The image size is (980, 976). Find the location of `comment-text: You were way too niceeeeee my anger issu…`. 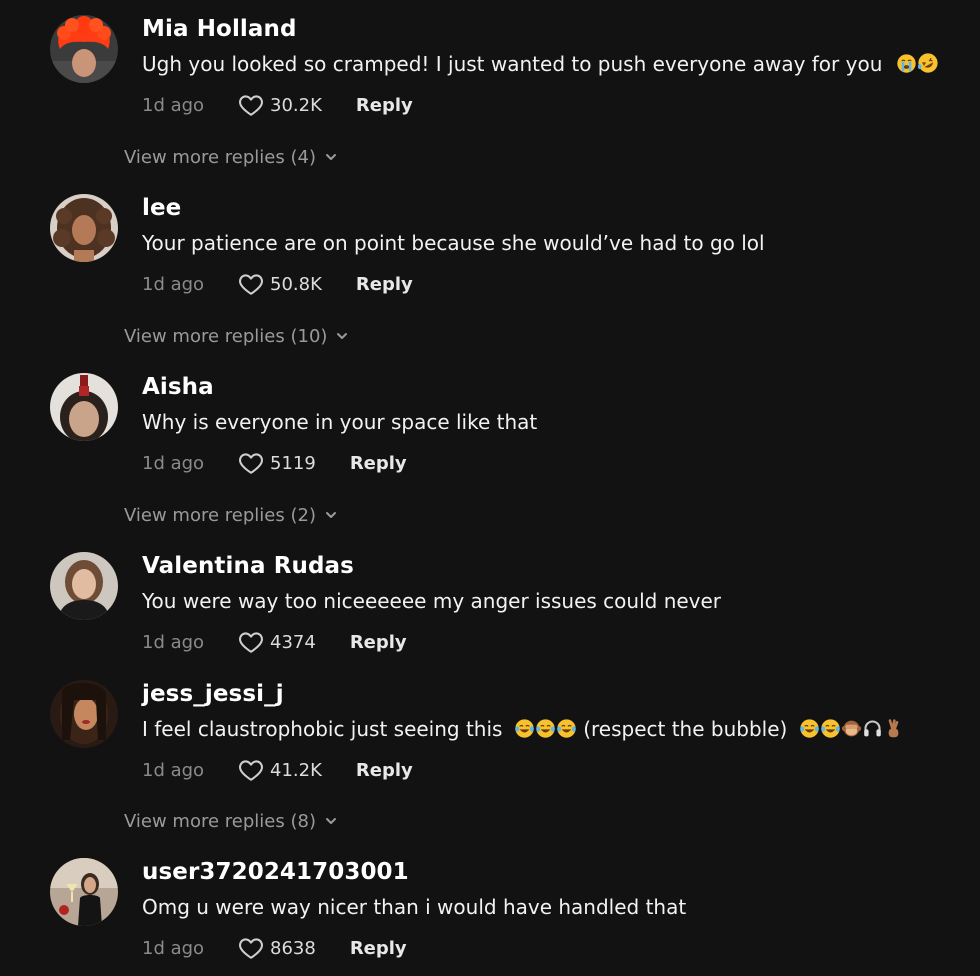

comment-text: You were way too niceeeeee my anger issu… is located at coordinates (432, 601).